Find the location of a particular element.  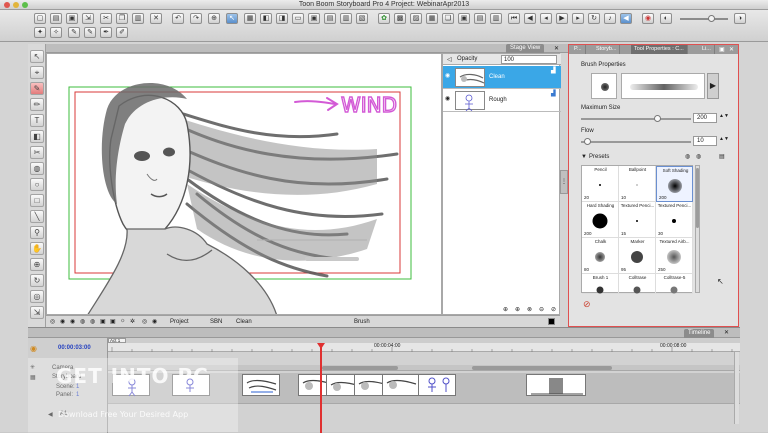

panel-splitter-handle: ⋮ is located at coordinates (564, 182).